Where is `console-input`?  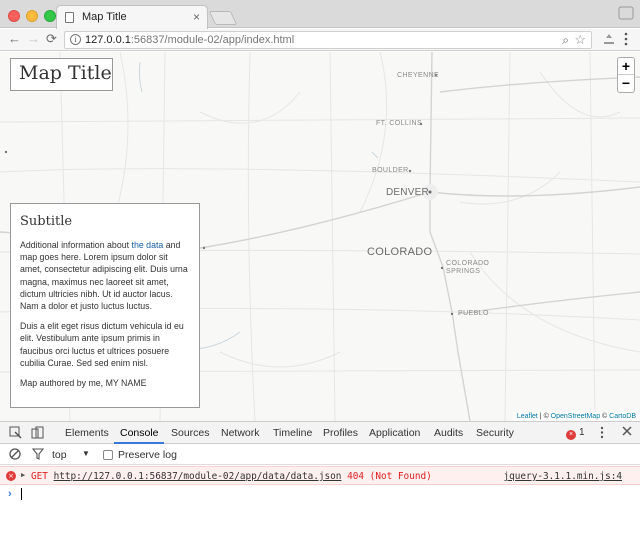
console-input is located at coordinates (21, 494).